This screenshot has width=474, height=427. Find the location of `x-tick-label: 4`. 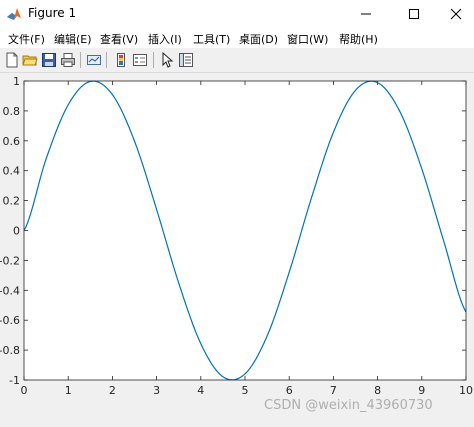

x-tick-label: 4 is located at coordinates (200, 390).